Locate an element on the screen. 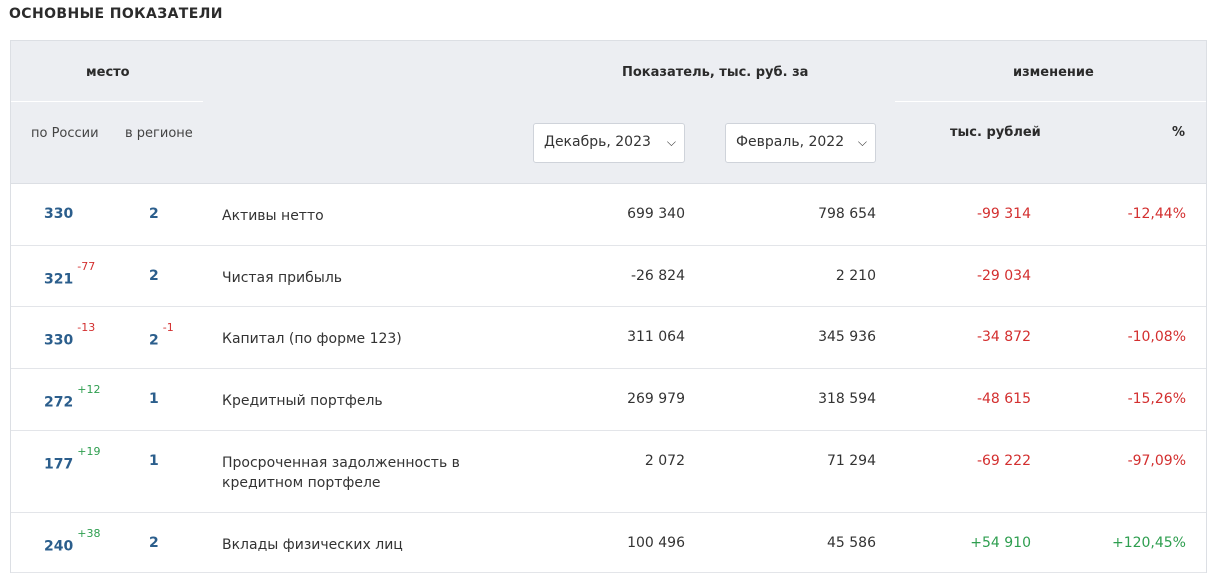  value-period2: 798 654 is located at coordinates (847, 214).